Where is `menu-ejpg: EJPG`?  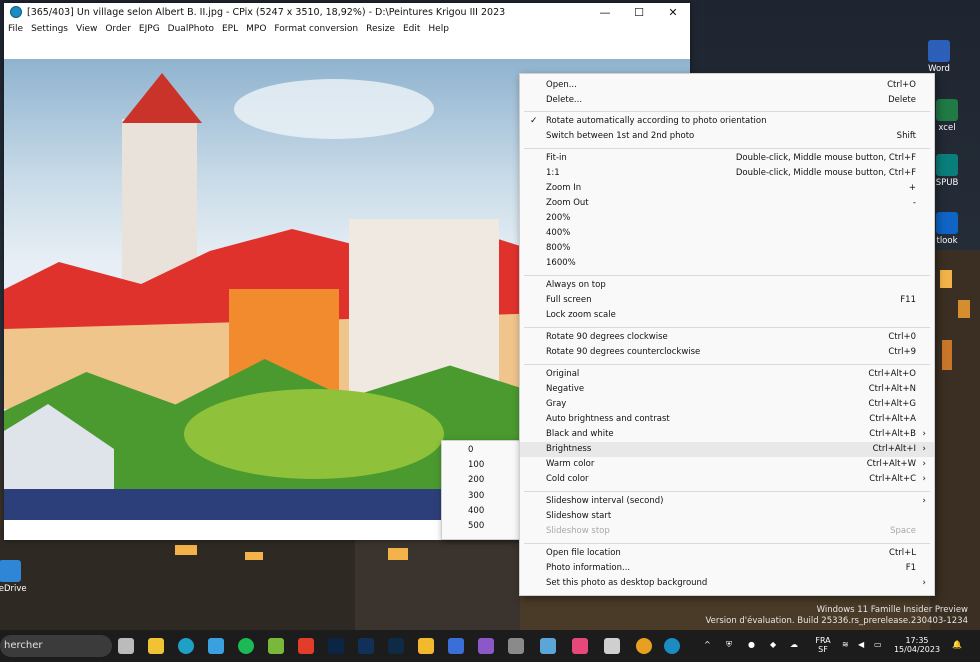 menu-ejpg: EJPG is located at coordinates (149, 29).